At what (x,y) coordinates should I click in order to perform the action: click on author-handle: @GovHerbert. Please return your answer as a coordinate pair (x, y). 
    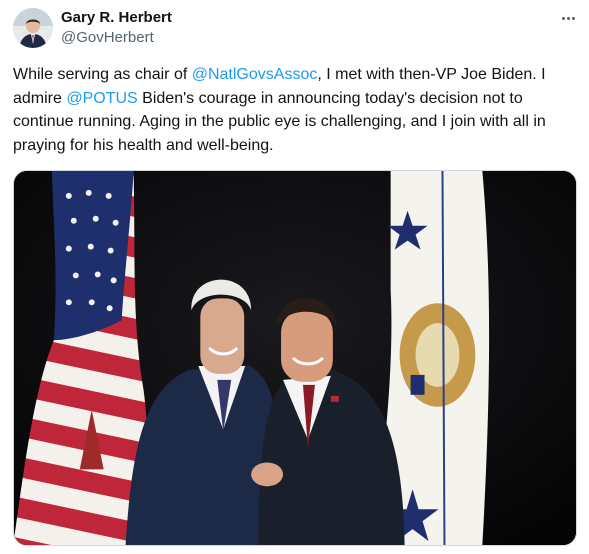
    Looking at the image, I should click on (107, 38).